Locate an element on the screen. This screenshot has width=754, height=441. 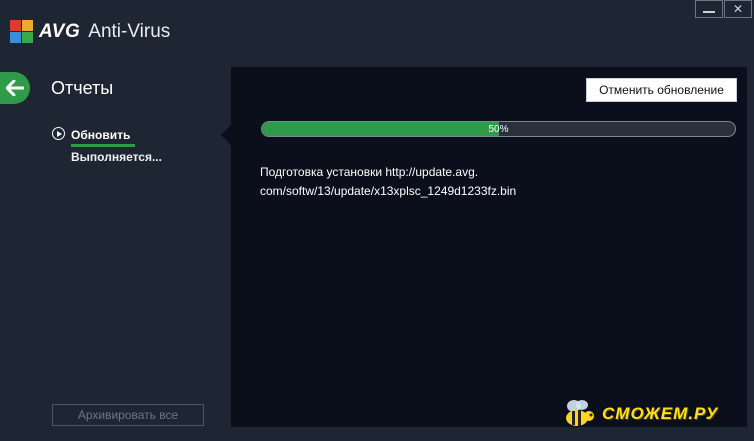
update-progress-bar: 50% is located at coordinates (498, 129).